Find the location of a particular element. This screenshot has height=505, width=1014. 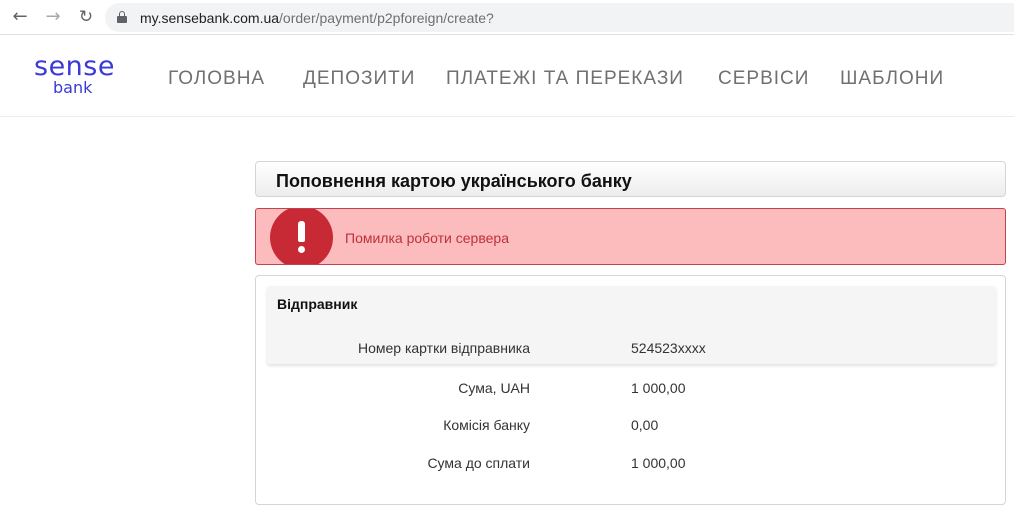

nav-item-home: ГОЛОВНА is located at coordinates (216, 79).